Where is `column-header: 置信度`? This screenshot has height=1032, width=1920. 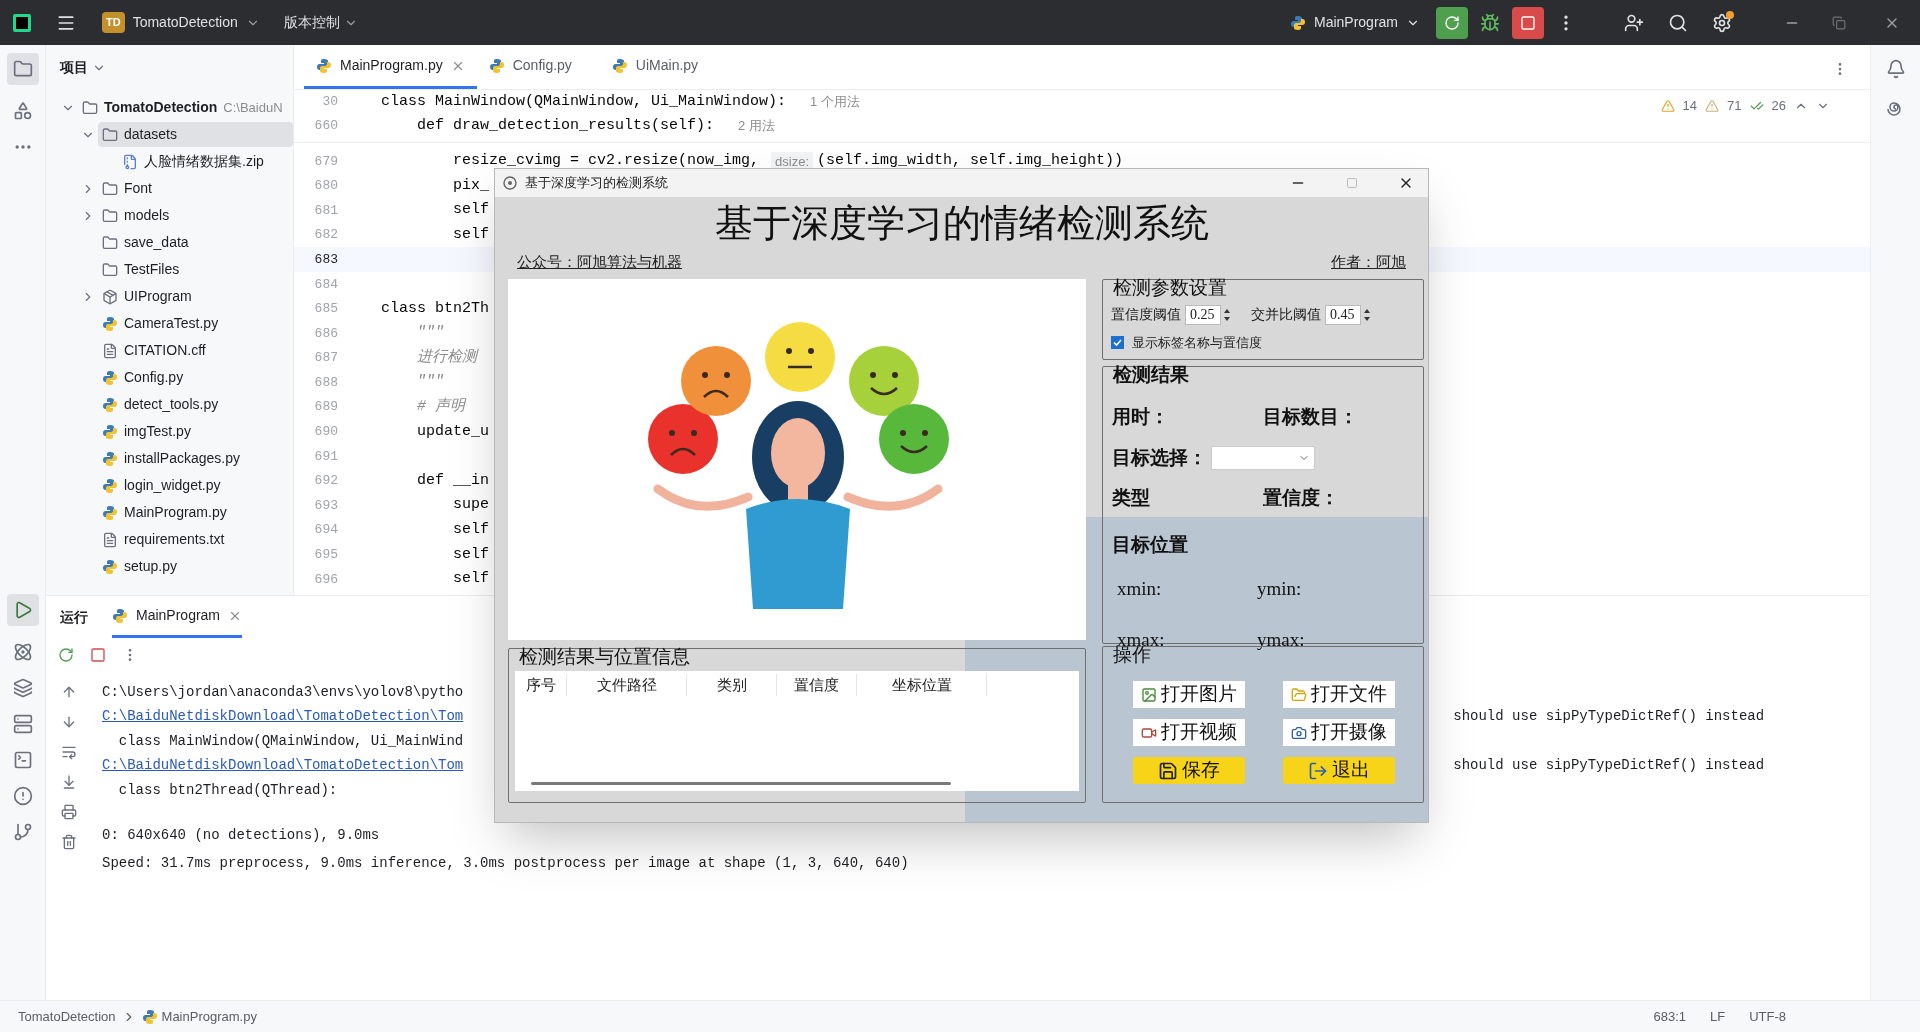
column-header: 置信度 is located at coordinates (817, 685).